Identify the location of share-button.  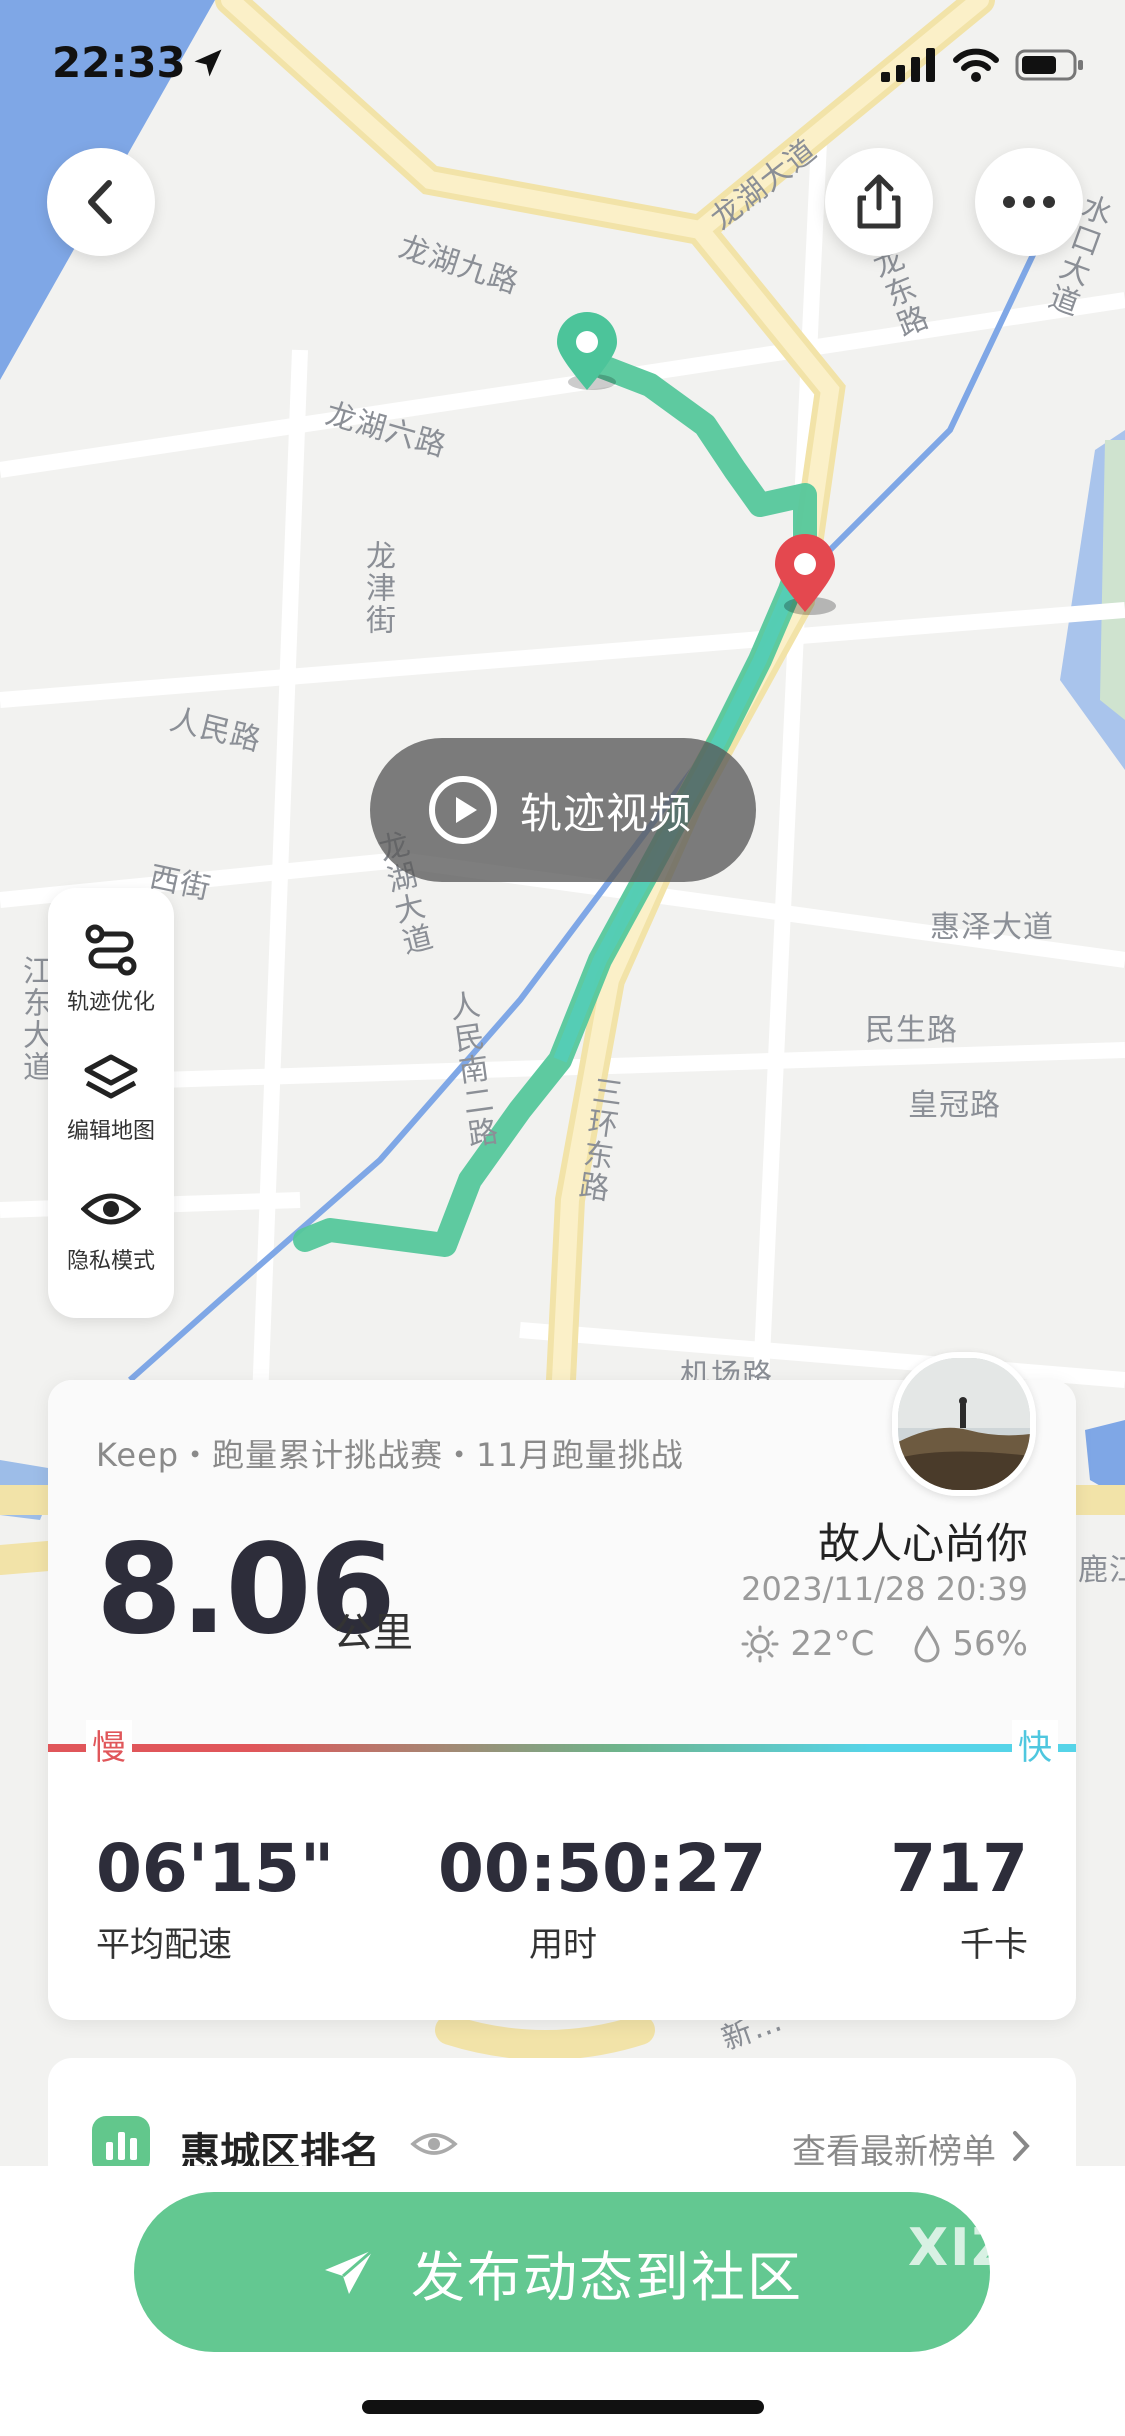
(879, 202).